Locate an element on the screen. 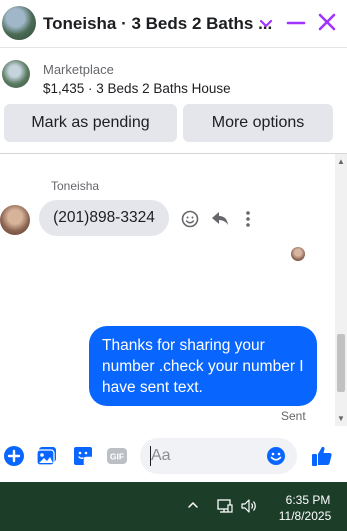 This screenshot has width=347, height=531. clock-date: 11/8/2025 is located at coordinates (305, 516).